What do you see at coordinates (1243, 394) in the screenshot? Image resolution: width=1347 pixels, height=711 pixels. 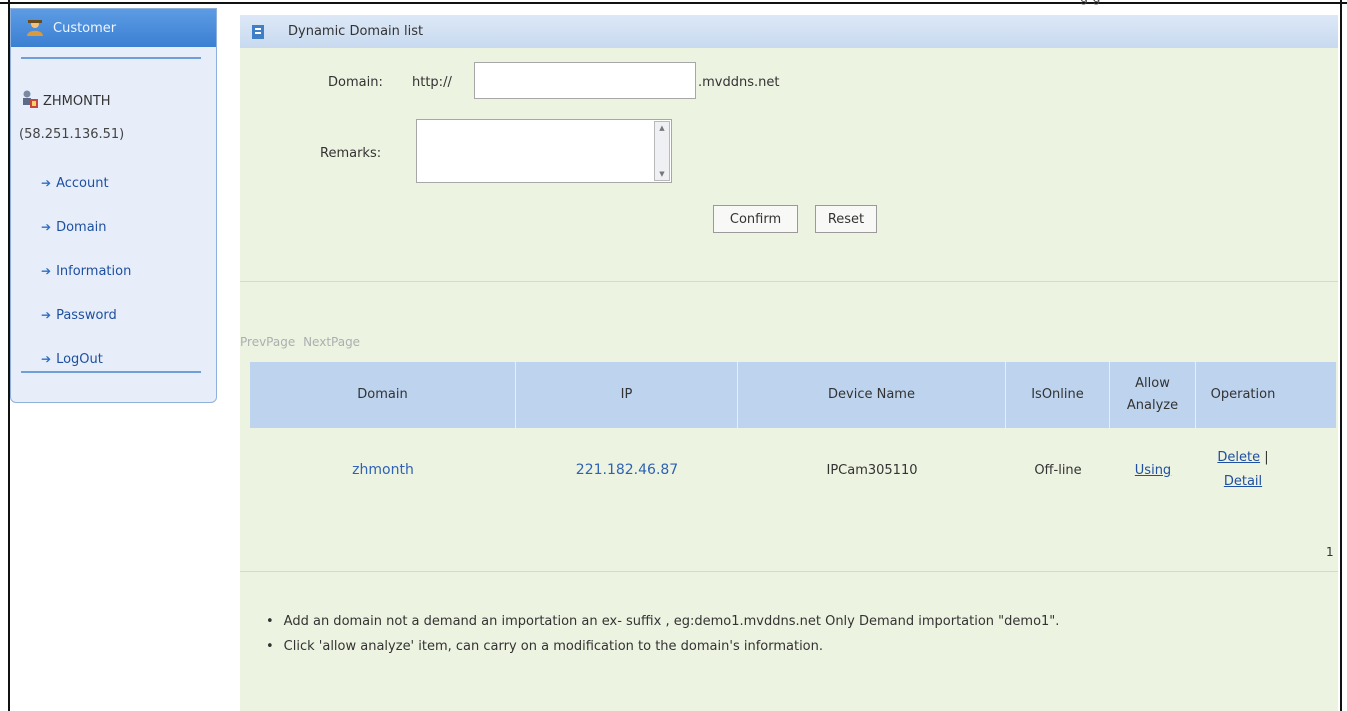 I see `col-operation: Operation` at bounding box center [1243, 394].